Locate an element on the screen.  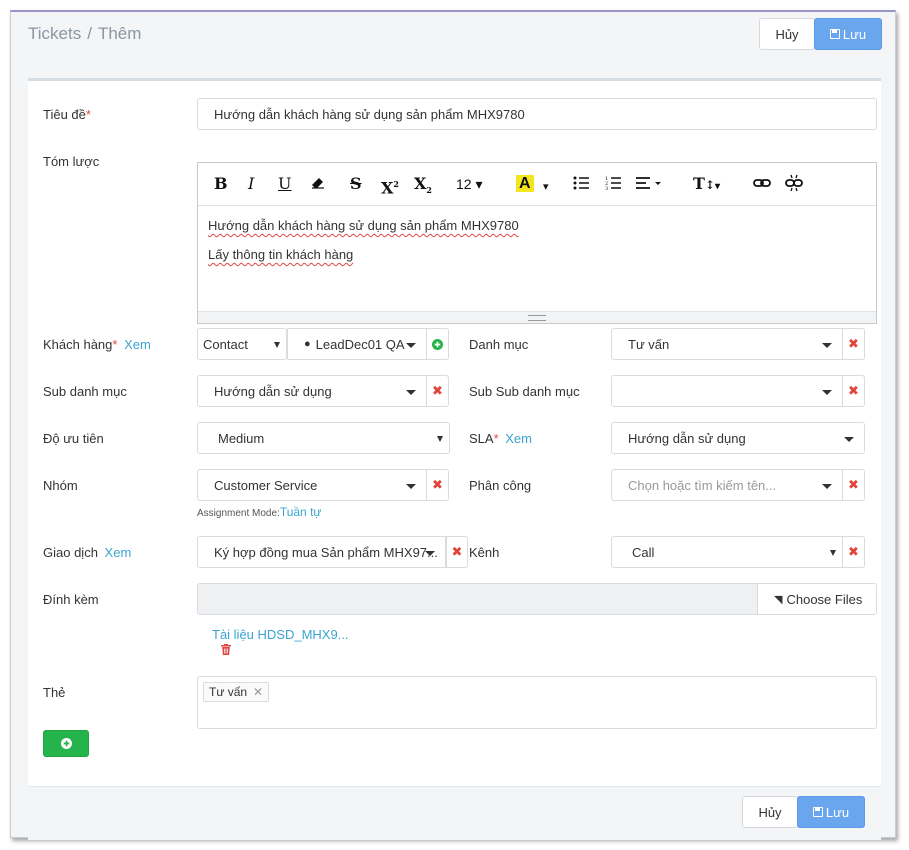
sla-view-link: Xem is located at coordinates (518, 438).